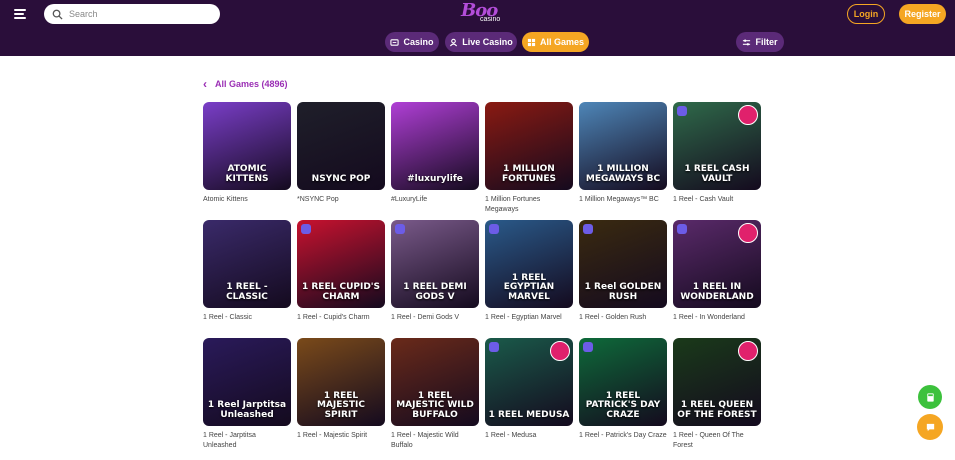 The width and height of the screenshot is (955, 460). What do you see at coordinates (247, 146) in the screenshot?
I see `game-thumbnail: ATOMIC KITTENS` at bounding box center [247, 146].